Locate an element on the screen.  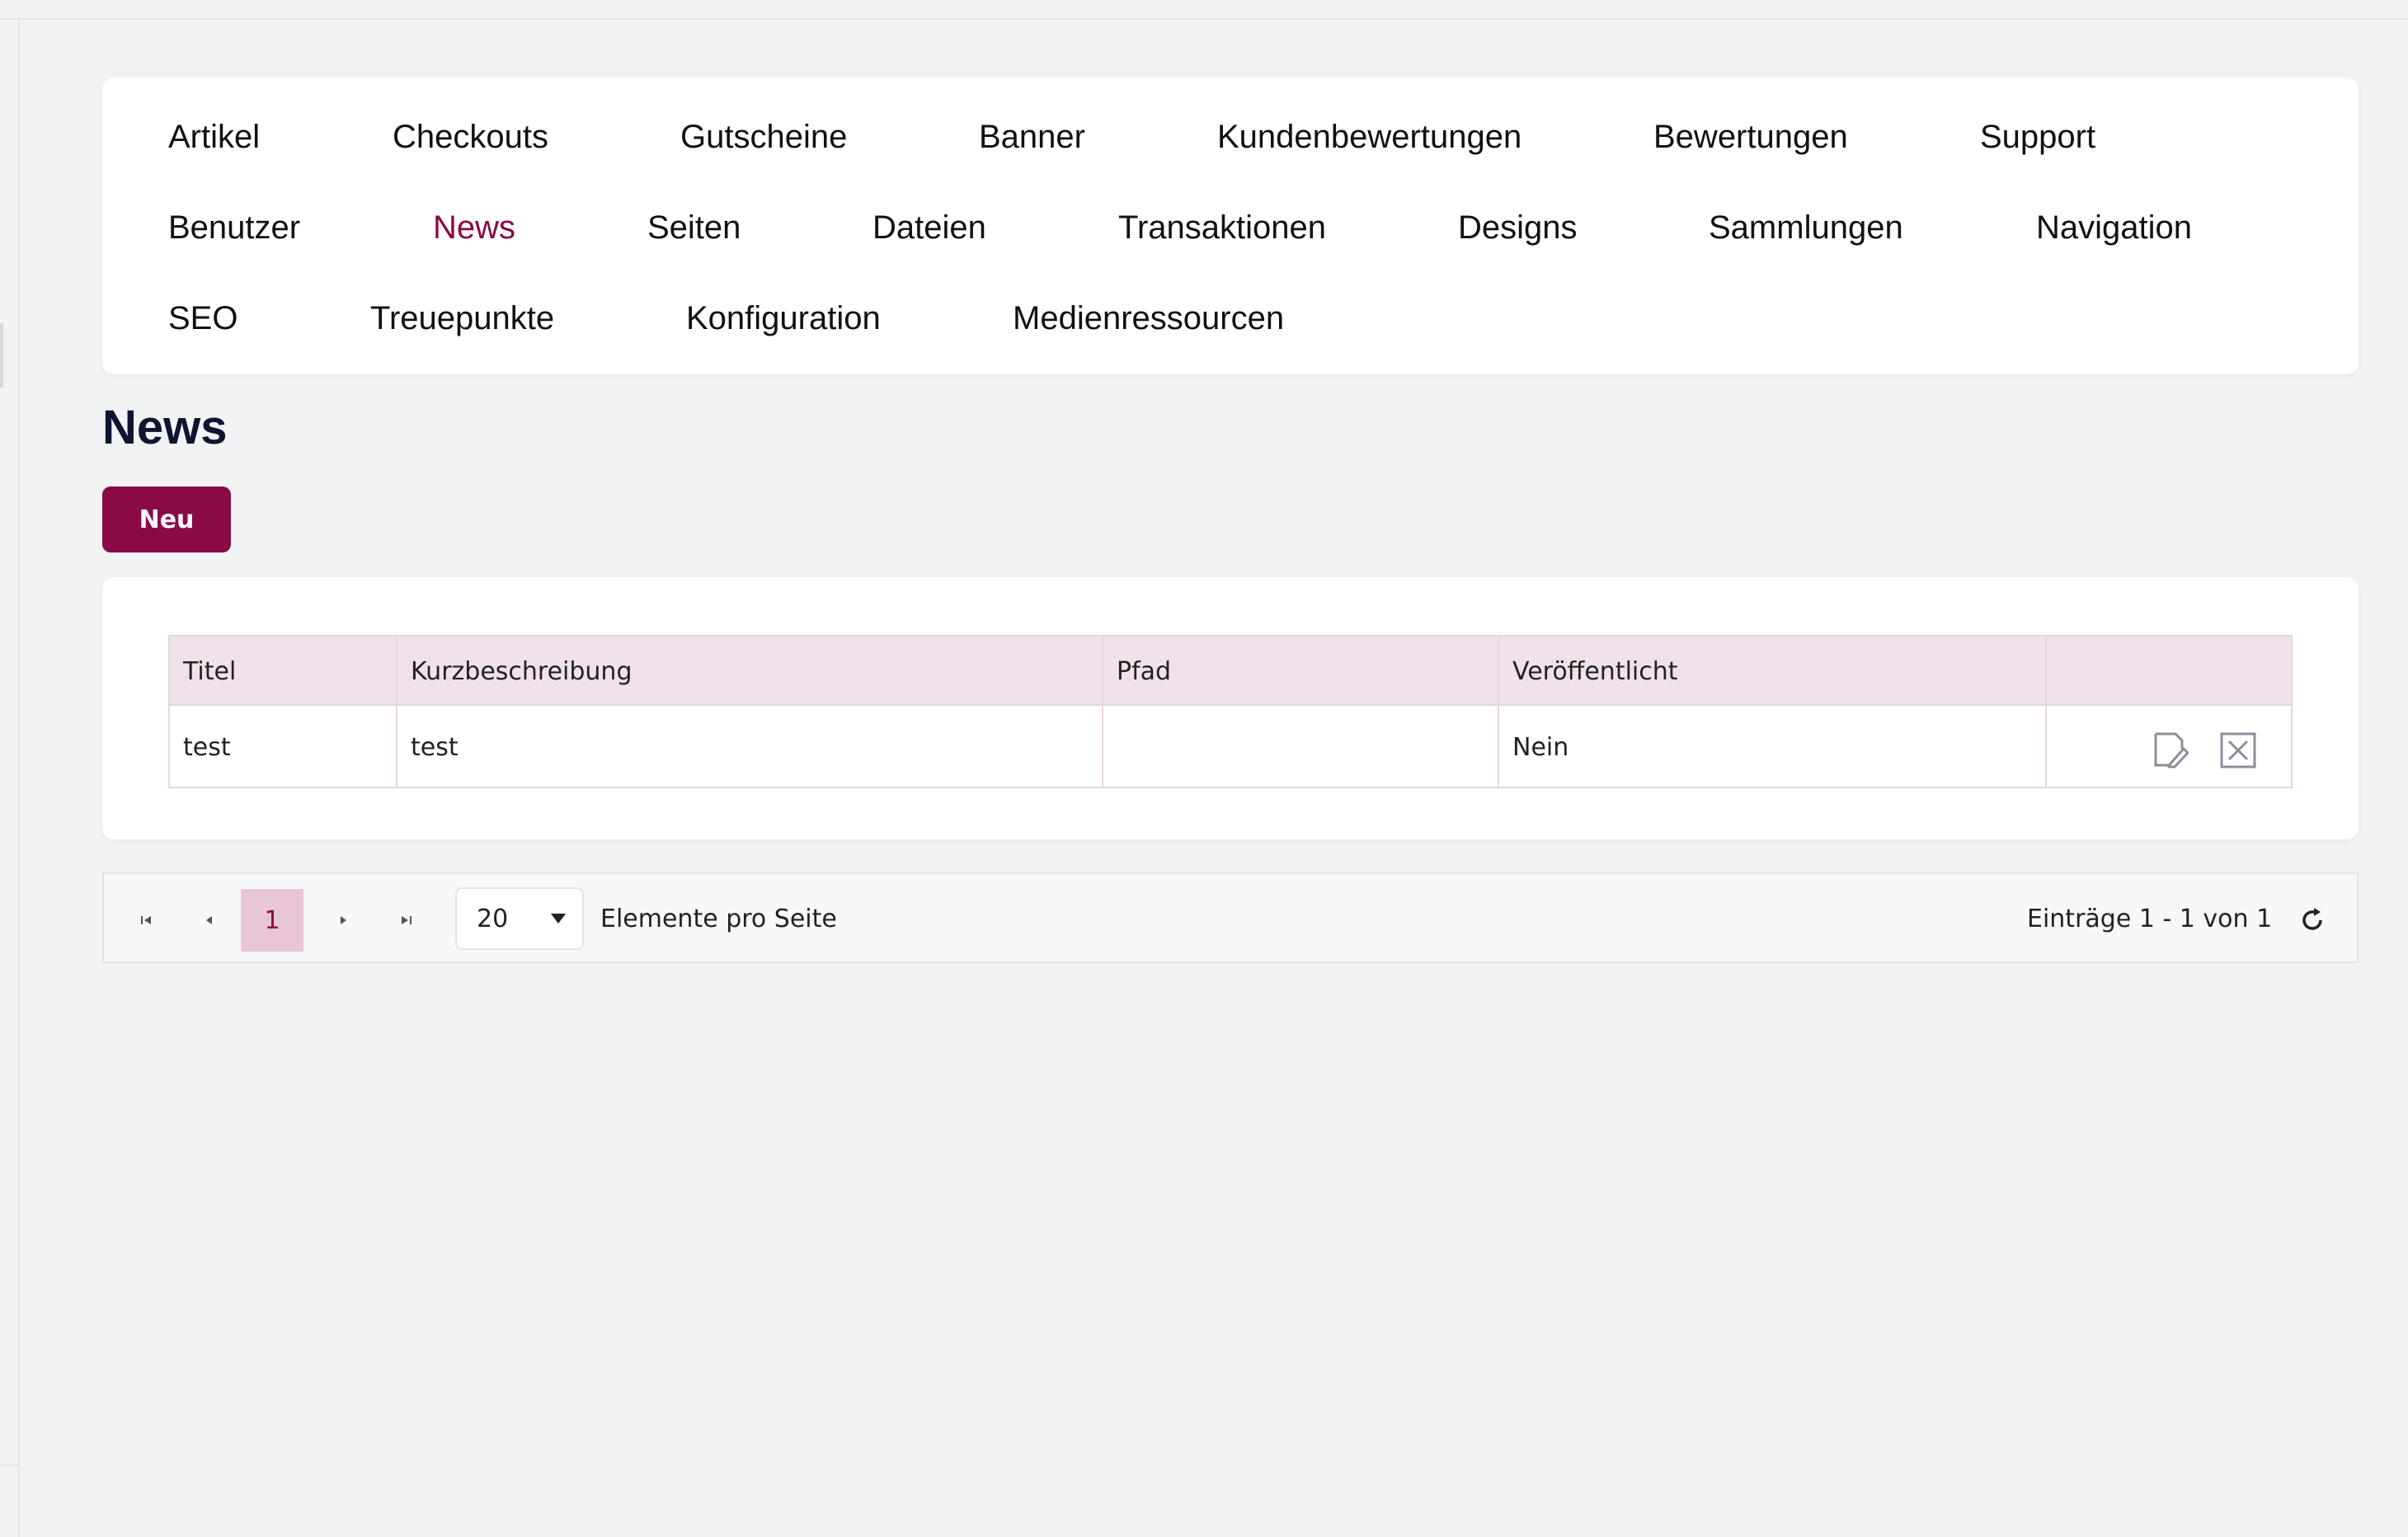
nav-item-bewertungen: Bewertungen is located at coordinates (1750, 136).